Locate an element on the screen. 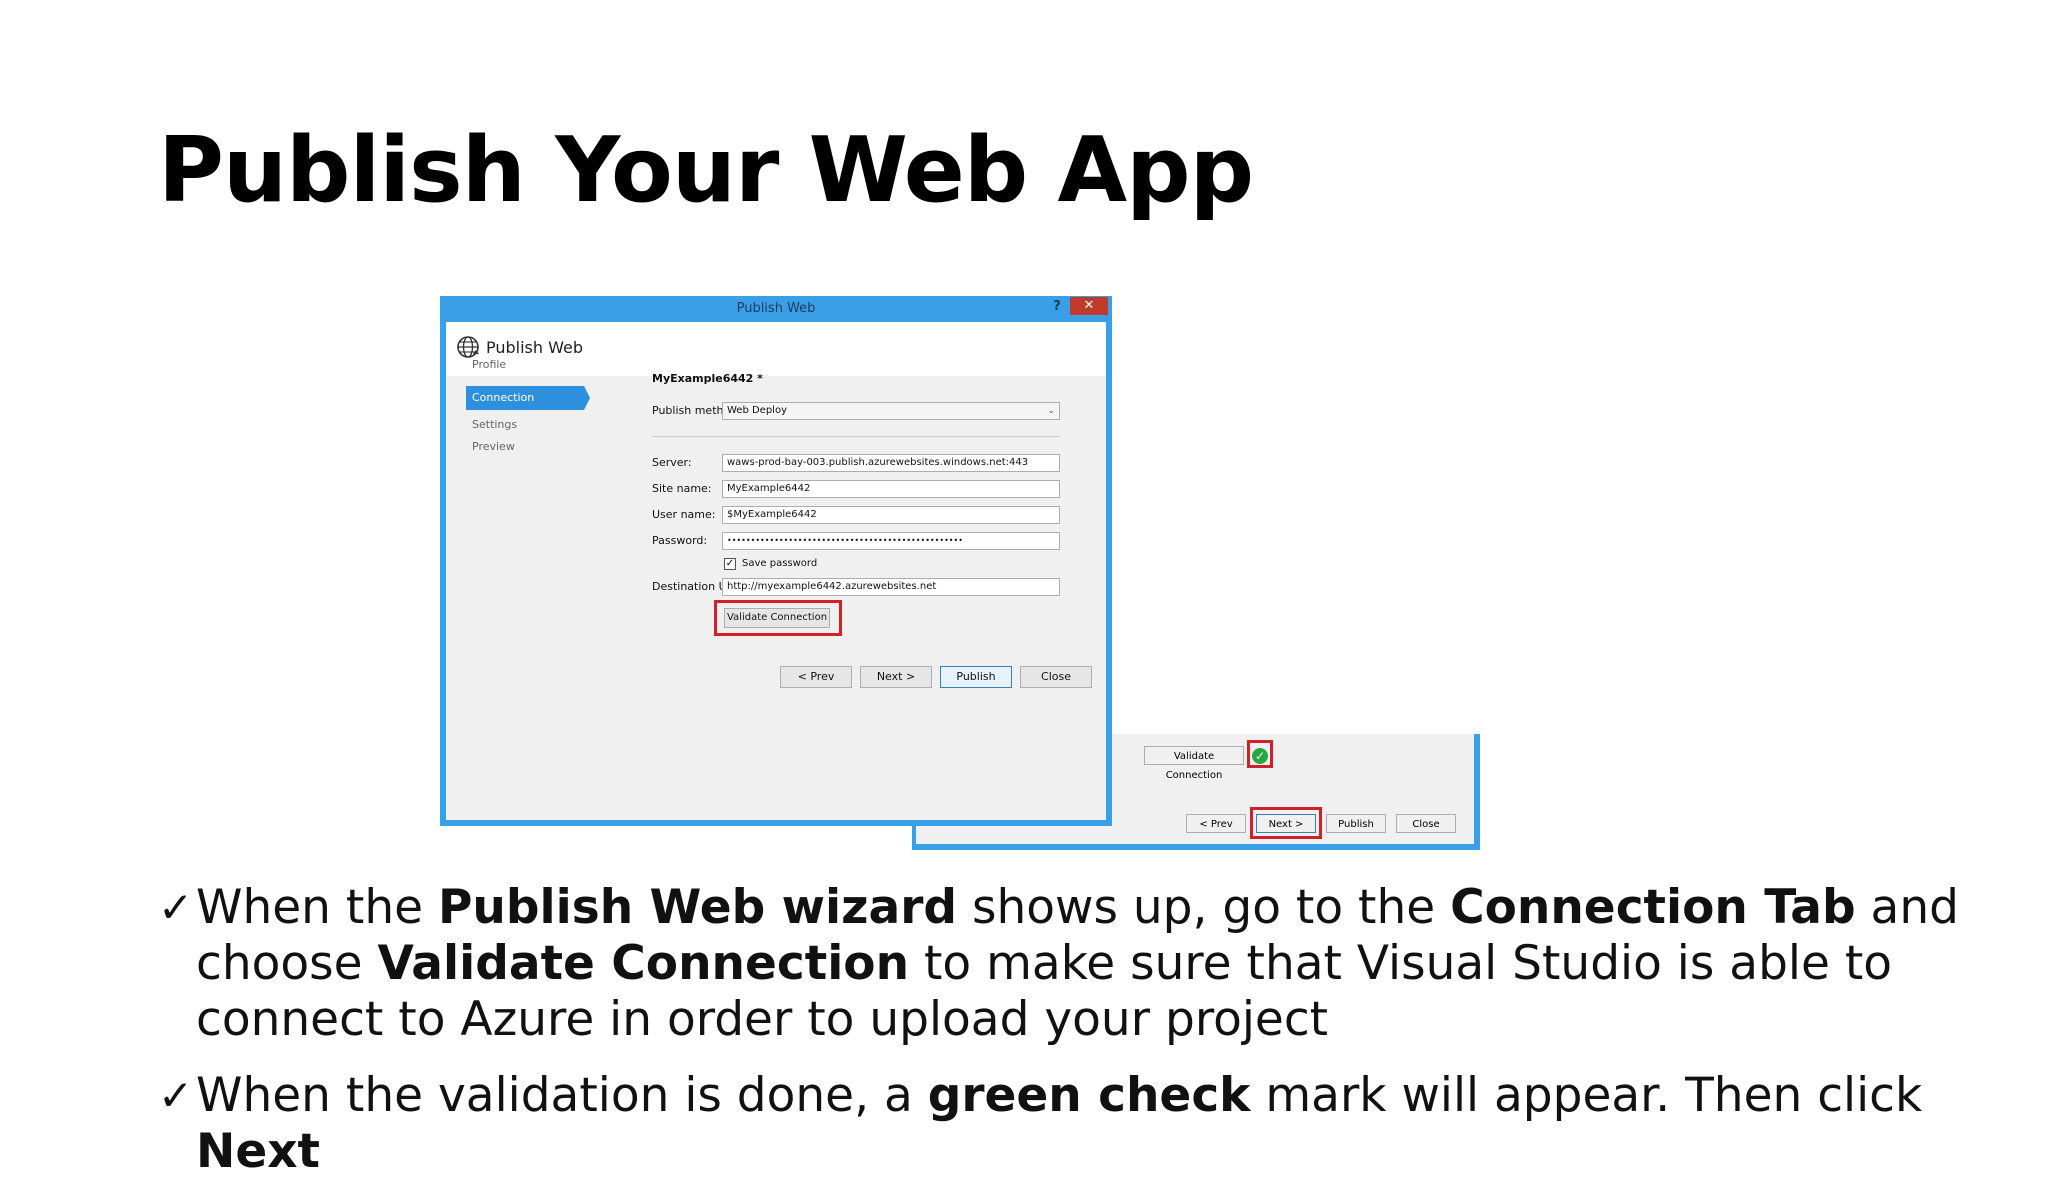  destination-url-input: http://myexample6442.azurewebsites.net is located at coordinates (891, 587).